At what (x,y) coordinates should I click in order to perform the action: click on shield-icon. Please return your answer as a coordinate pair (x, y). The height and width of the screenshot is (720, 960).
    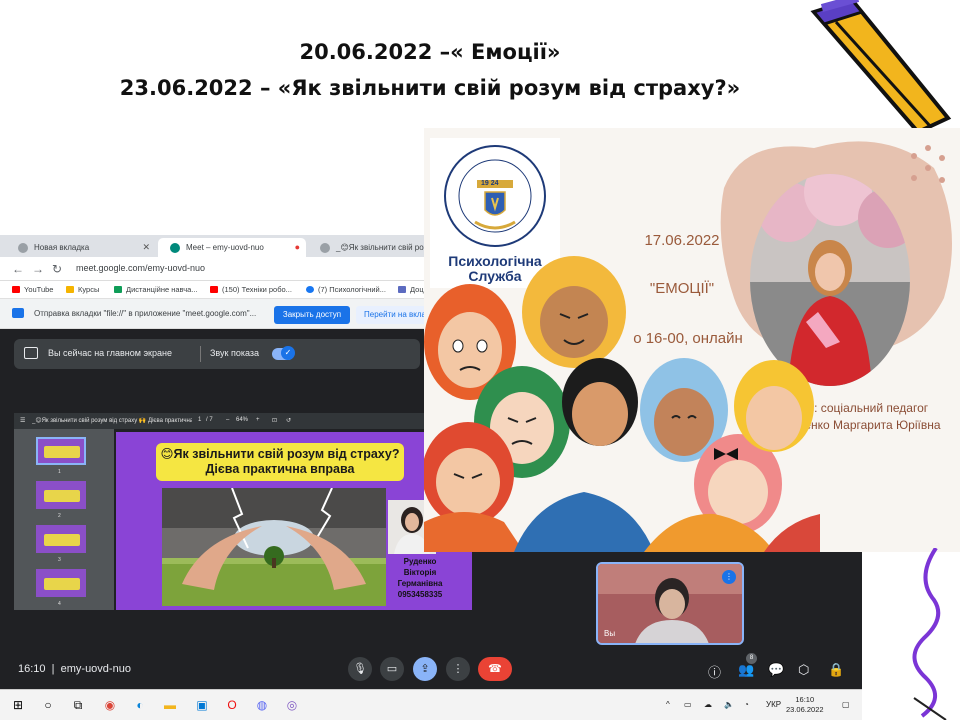
    Looking at the image, I should click on (402, 289).